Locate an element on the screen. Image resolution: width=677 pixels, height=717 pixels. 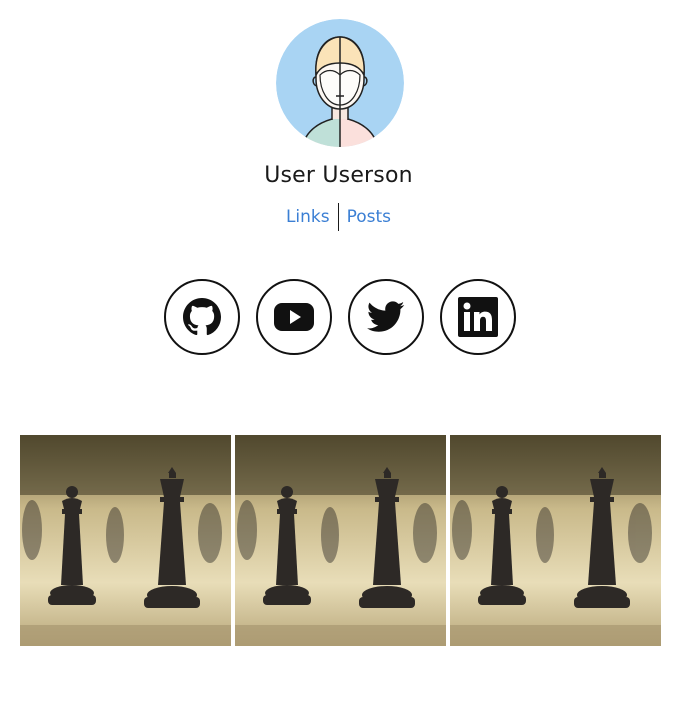
linkedin-button is located at coordinates (478, 317).